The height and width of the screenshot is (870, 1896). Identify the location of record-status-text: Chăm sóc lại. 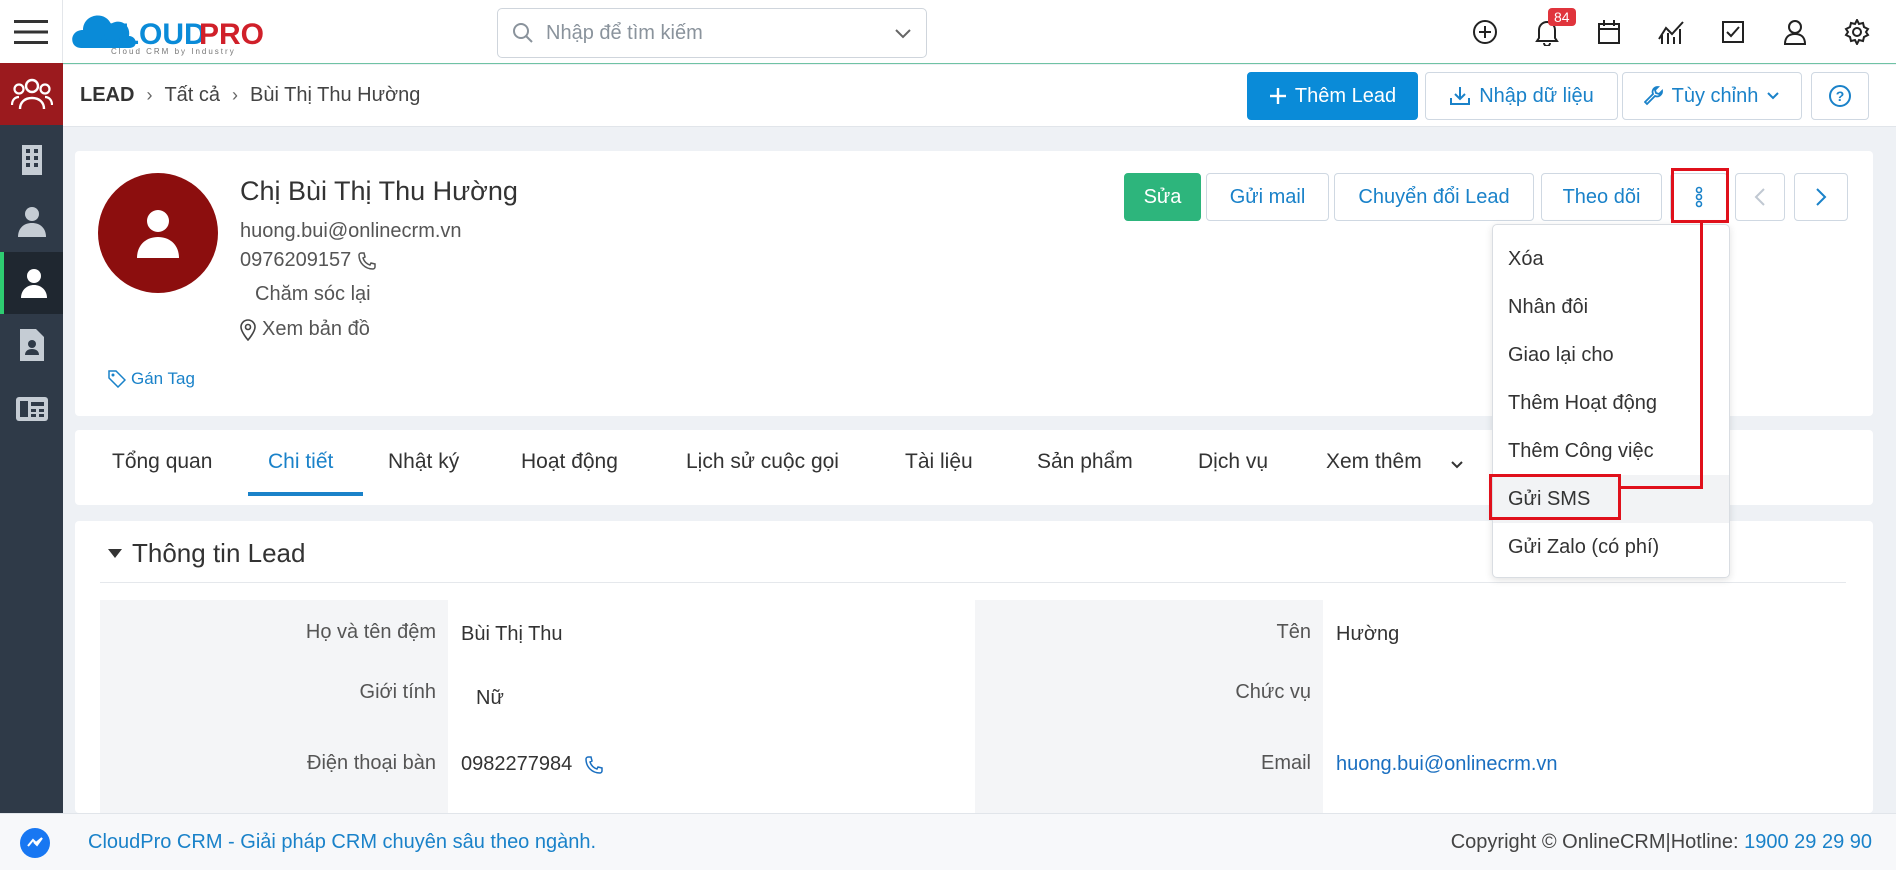
(313, 294).